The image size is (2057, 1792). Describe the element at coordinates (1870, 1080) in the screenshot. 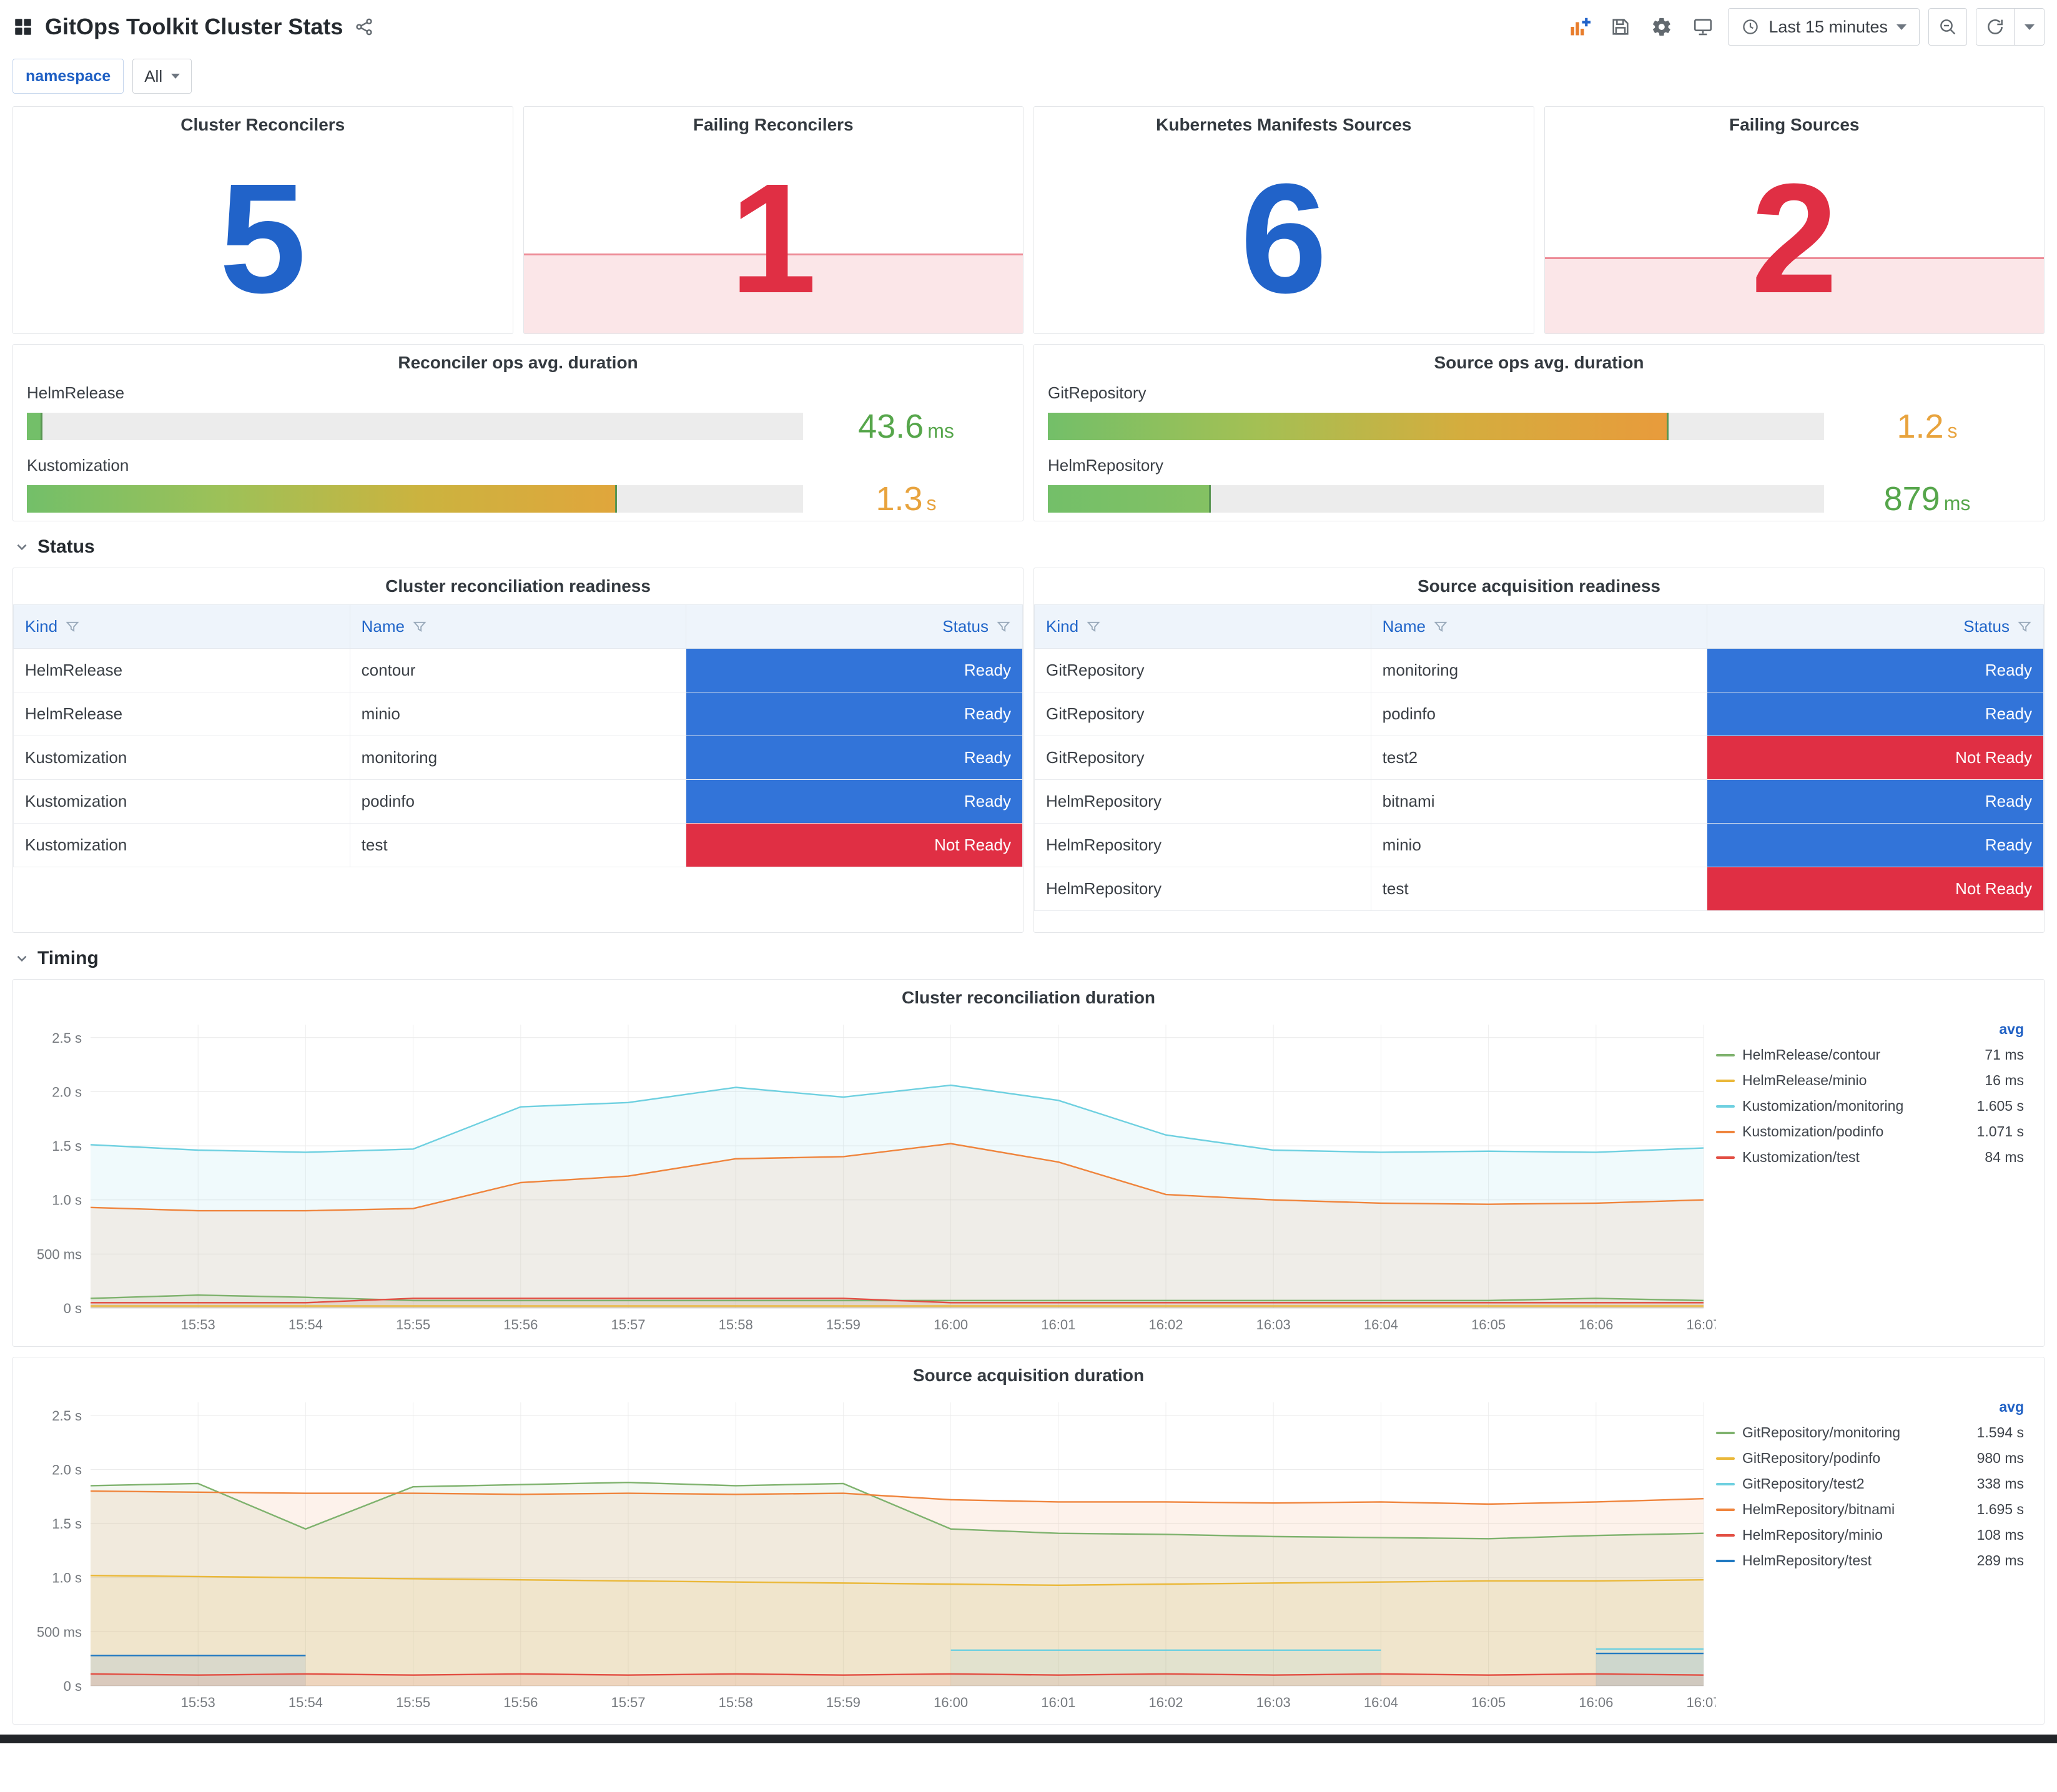

I see `legend-item: HelmRelease/minio 16 ms` at that location.